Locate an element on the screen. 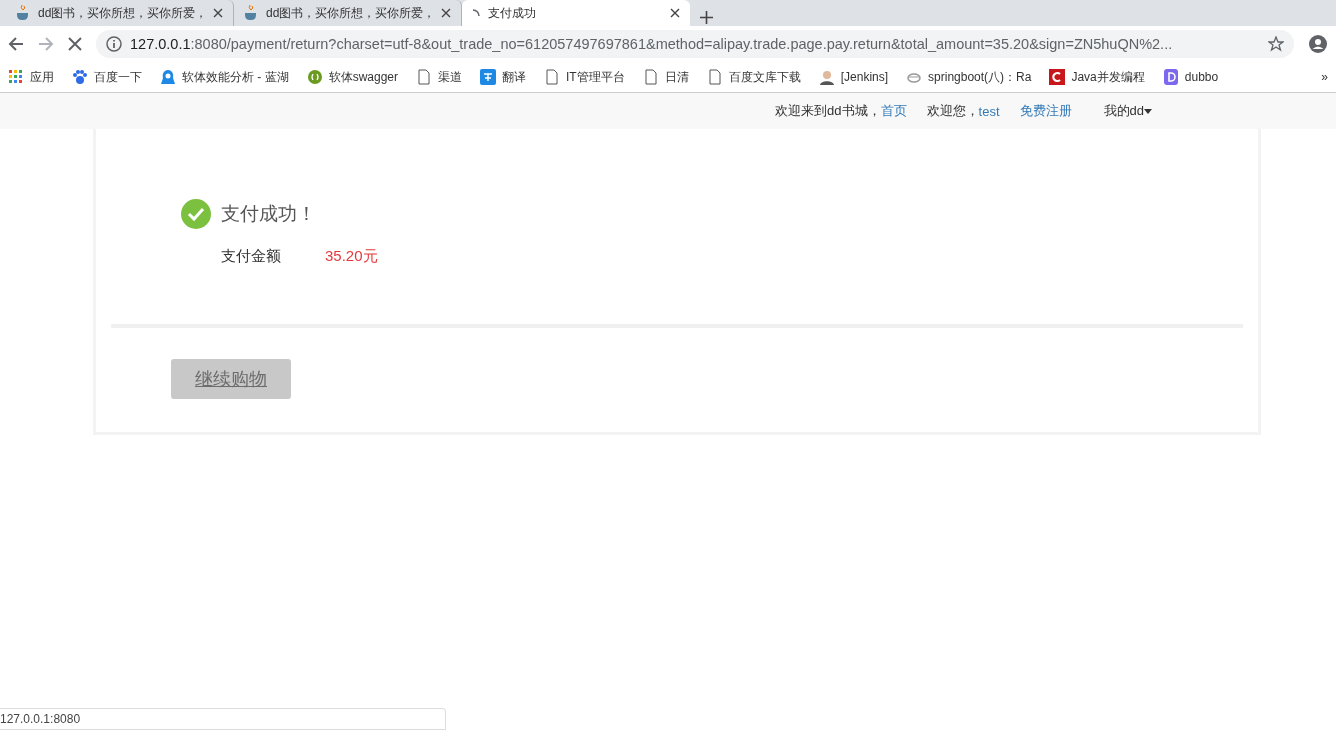  account-icon is located at coordinates (1318, 44).